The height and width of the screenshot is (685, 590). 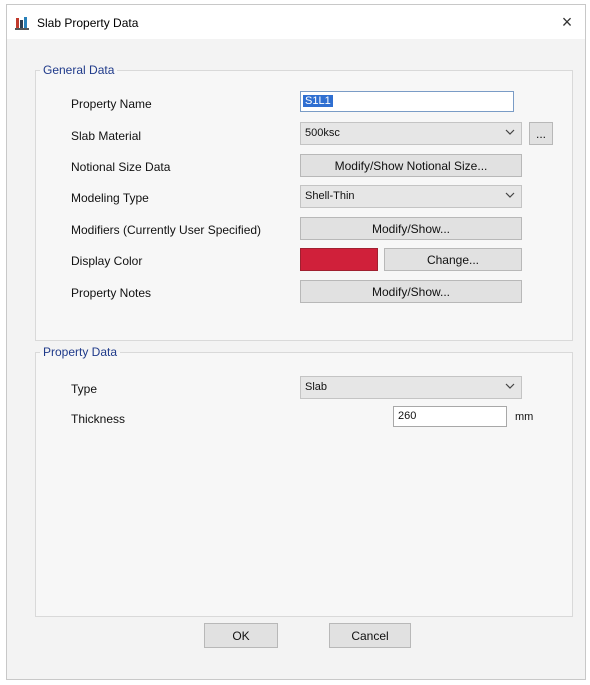 What do you see at coordinates (84, 389) in the screenshot?
I see `type-label: Type` at bounding box center [84, 389].